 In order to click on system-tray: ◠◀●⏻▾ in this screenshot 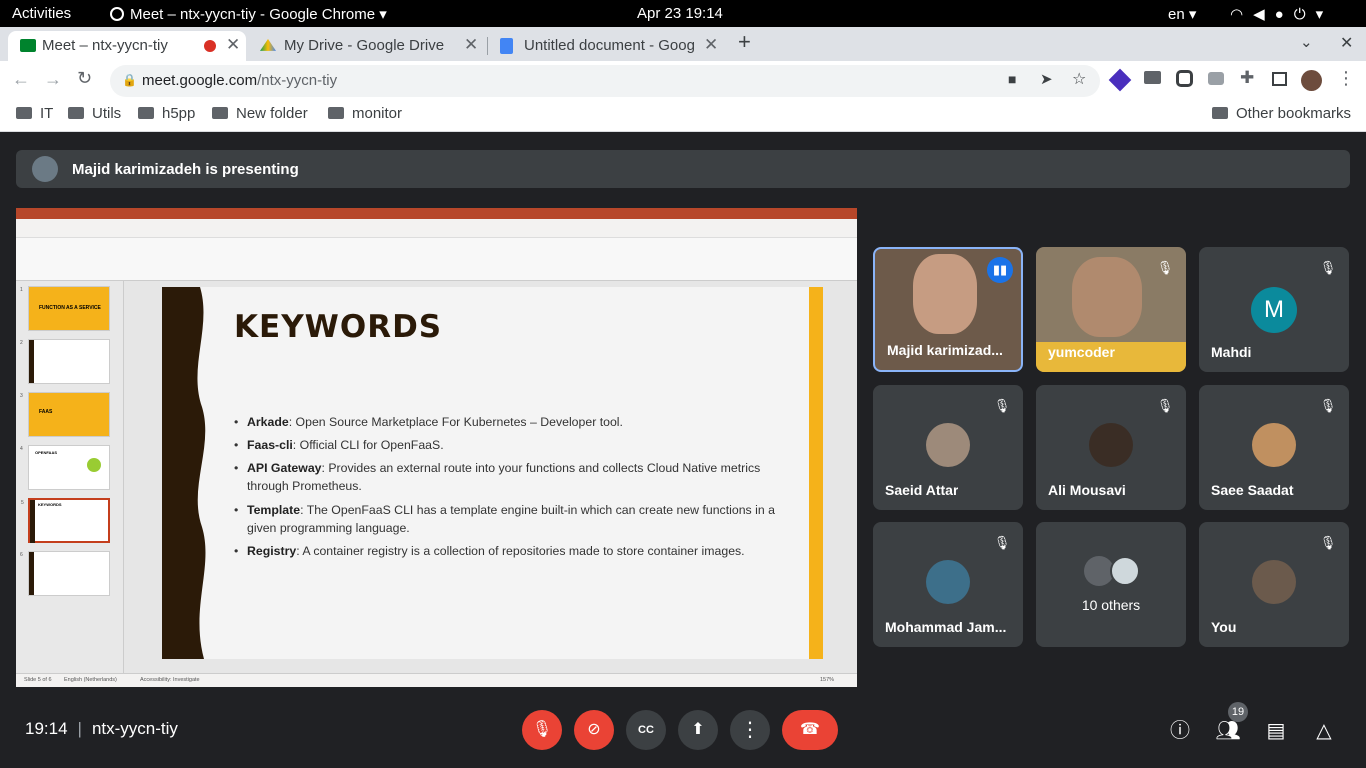, I will do `click(1281, 14)`.